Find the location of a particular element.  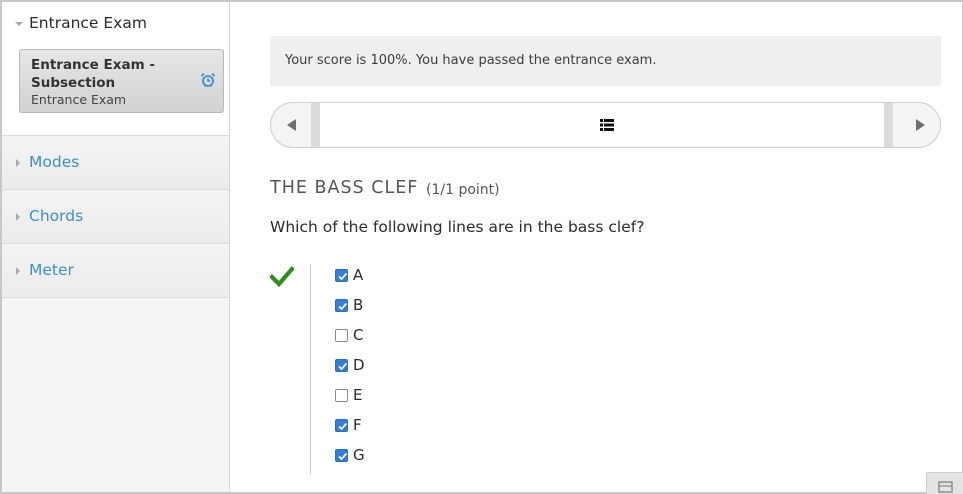

previous-button is located at coordinates (292, 125).